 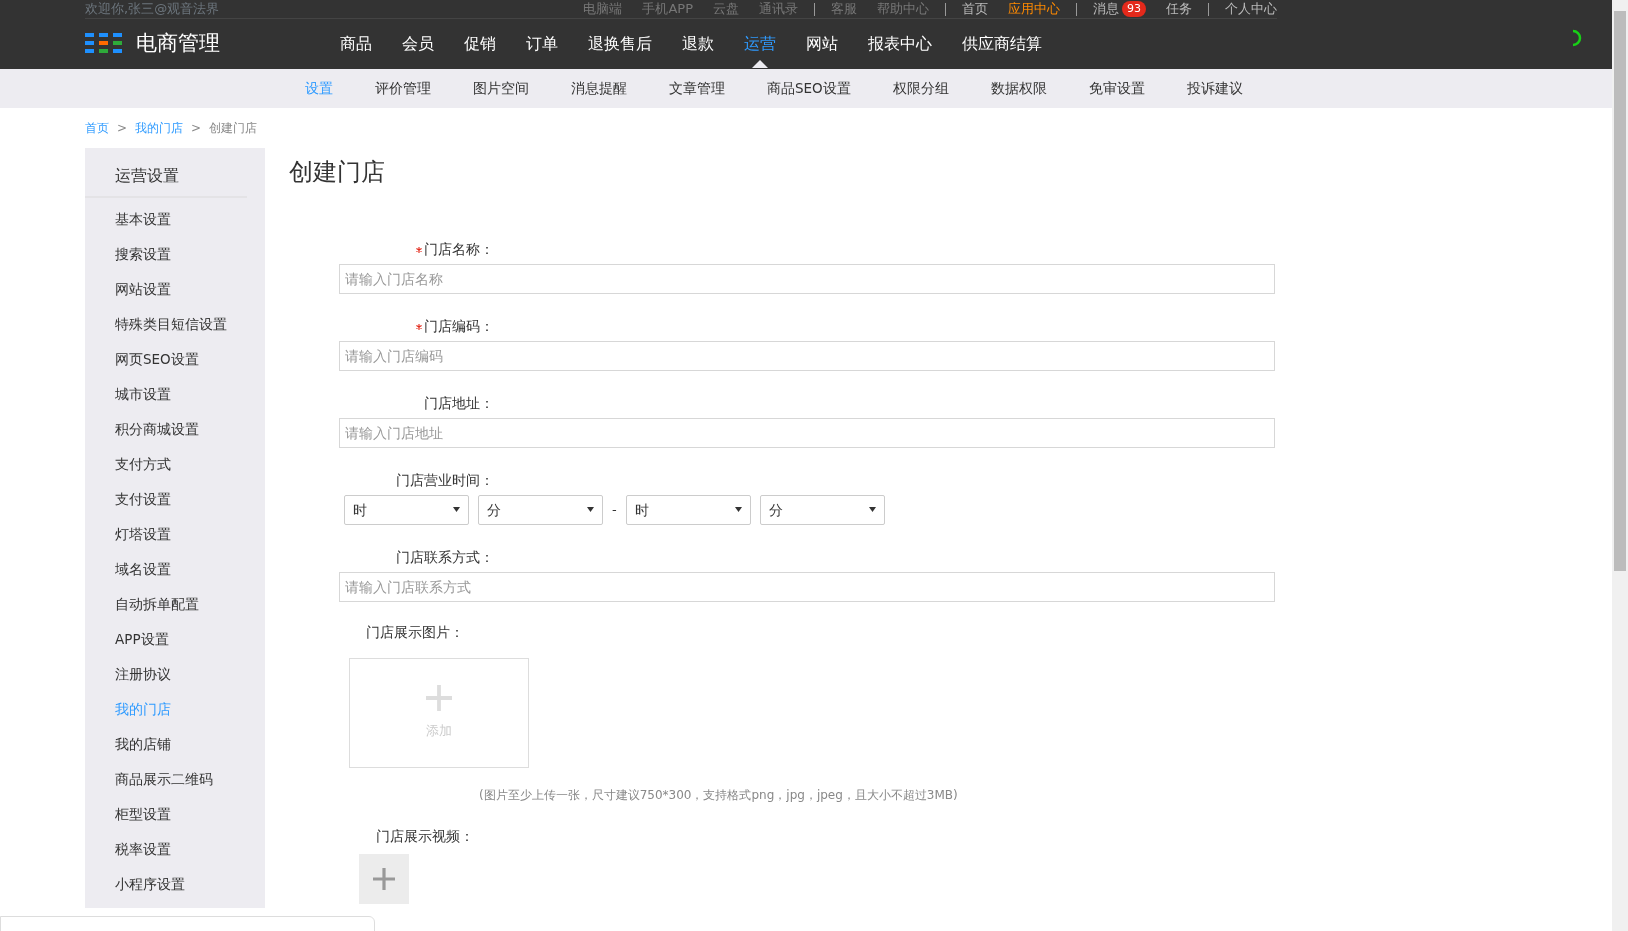 What do you see at coordinates (719, 795) in the screenshot?
I see `upload-hint-text: (图片至少上传一张，尺寸建议750*300，支持格式png，jpg，jpeg，且大小不超过3MB)` at bounding box center [719, 795].